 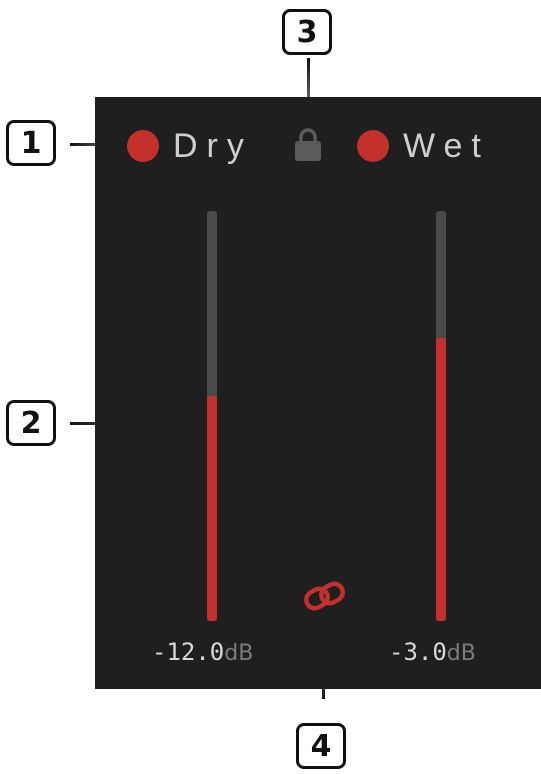 I want to click on dry-fader-fill, so click(x=212, y=508).